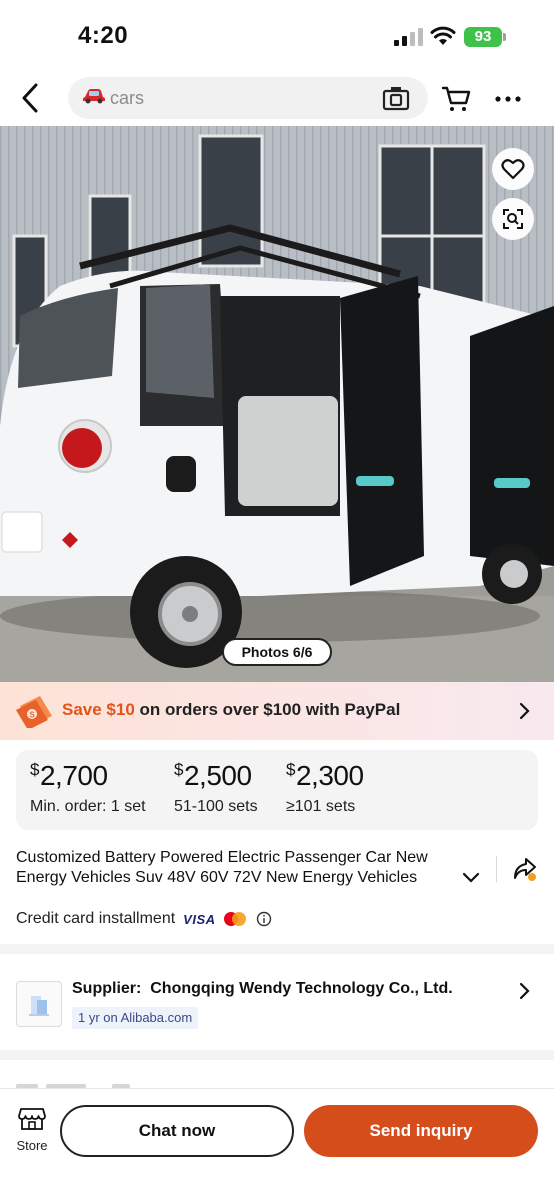 The height and width of the screenshot is (1200, 554). I want to click on cellular-signal-icon, so click(408, 37).